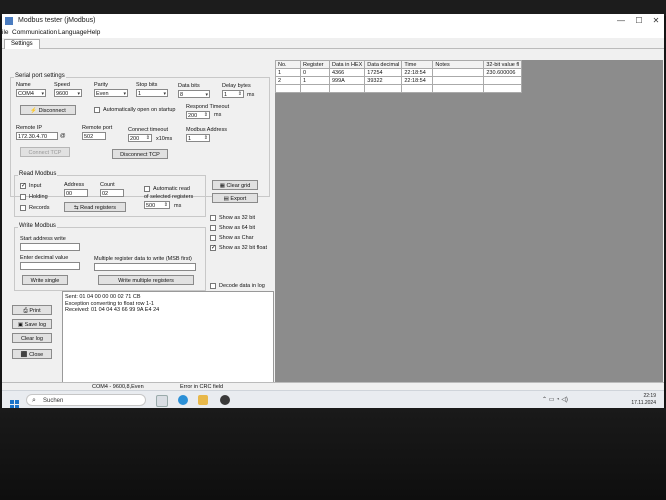 Image resolution: width=666 pixels, height=500 pixels. What do you see at coordinates (183, 400) in the screenshot?
I see `edge-browser-icon` at bounding box center [183, 400].